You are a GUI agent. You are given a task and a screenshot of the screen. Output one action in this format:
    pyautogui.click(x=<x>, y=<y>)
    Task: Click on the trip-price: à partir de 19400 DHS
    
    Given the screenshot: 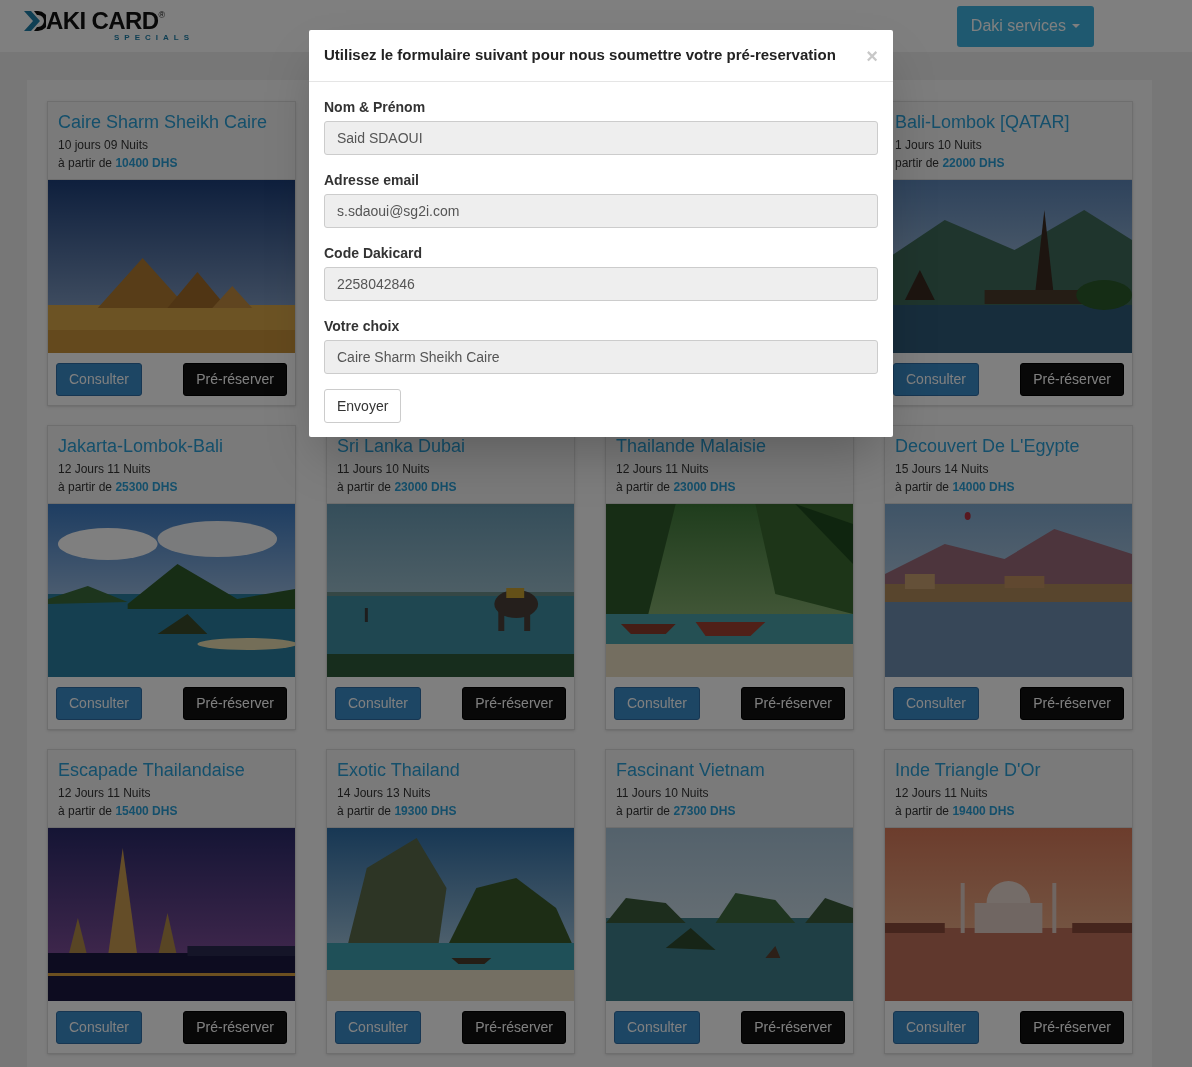 What is the action you would take?
    pyautogui.click(x=955, y=811)
    